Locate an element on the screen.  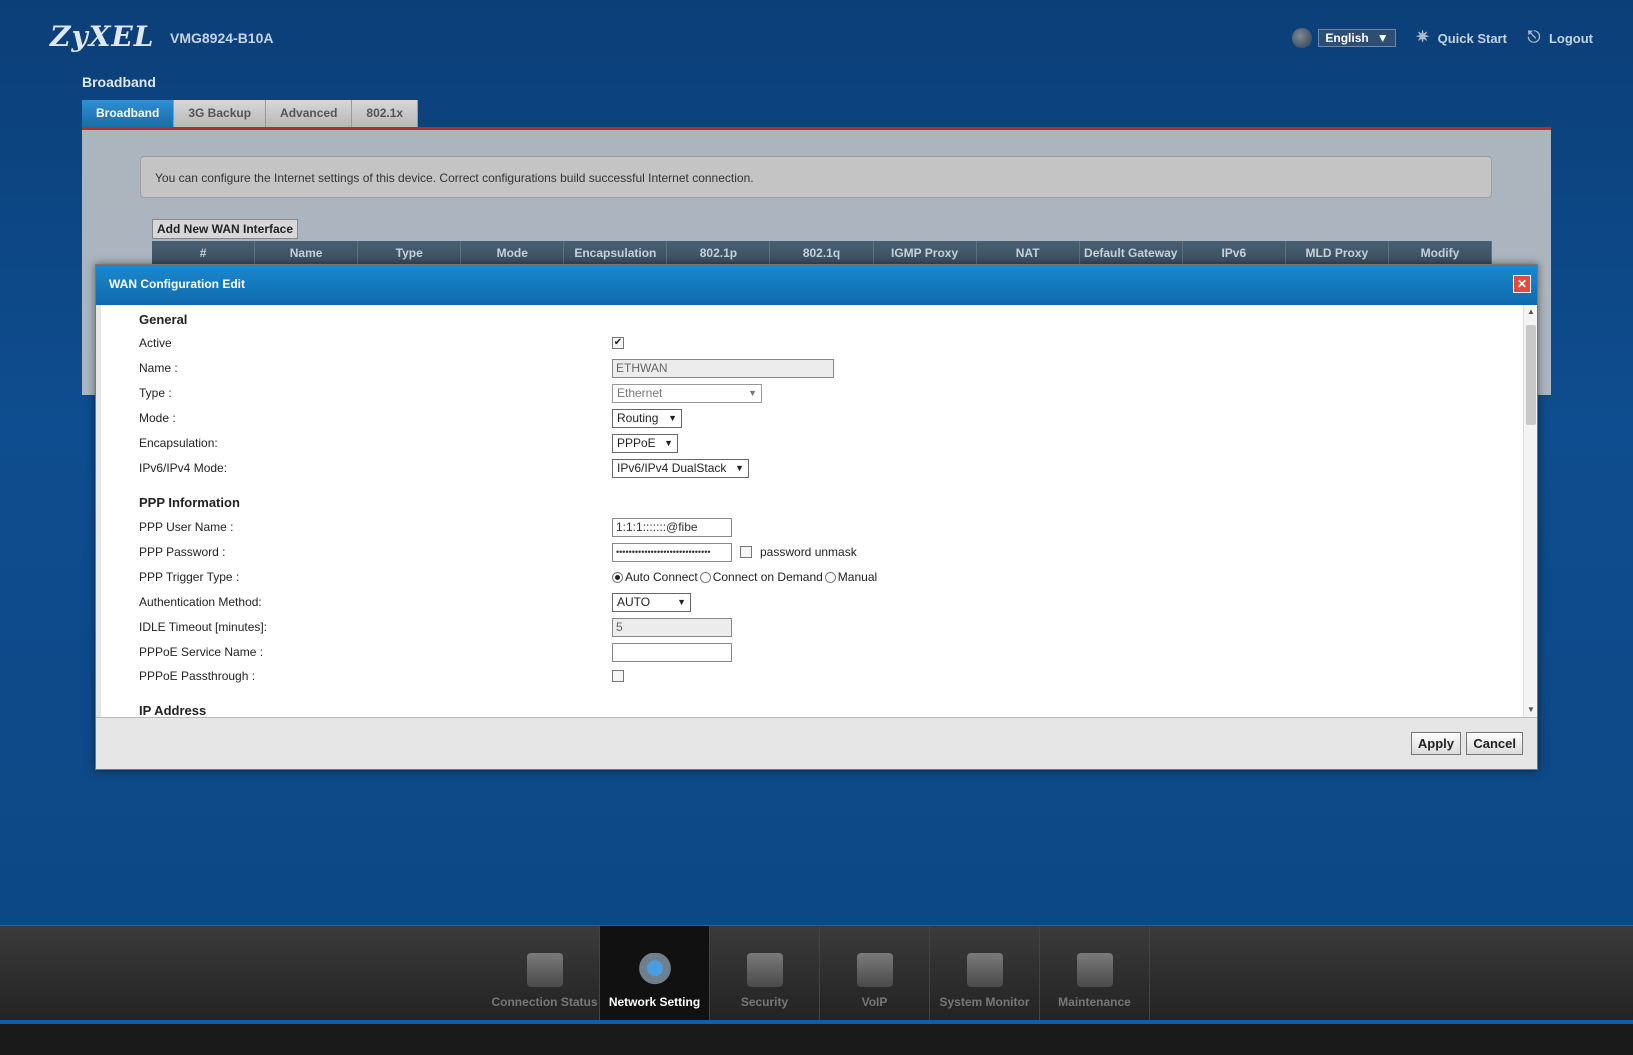
section-ppp: PPP Information is located at coordinates (189, 502).